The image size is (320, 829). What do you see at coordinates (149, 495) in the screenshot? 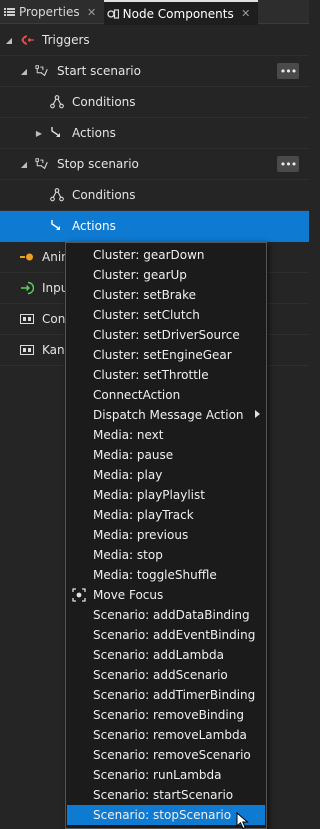
I see `menu-item-label: Media: playPlaylist` at bounding box center [149, 495].